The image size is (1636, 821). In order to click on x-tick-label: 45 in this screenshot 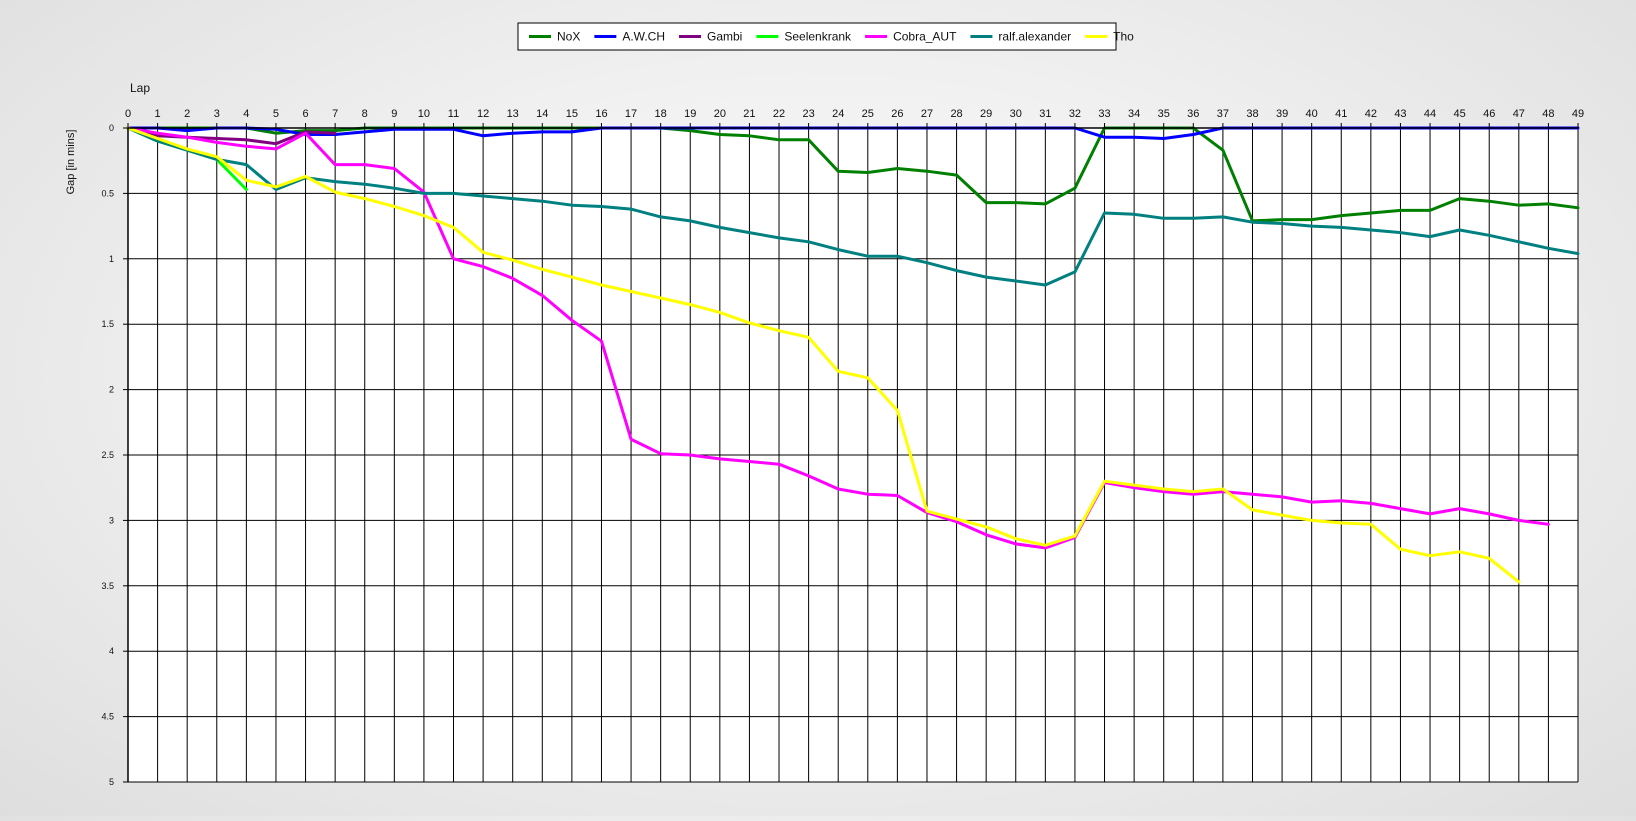, I will do `click(1460, 114)`.